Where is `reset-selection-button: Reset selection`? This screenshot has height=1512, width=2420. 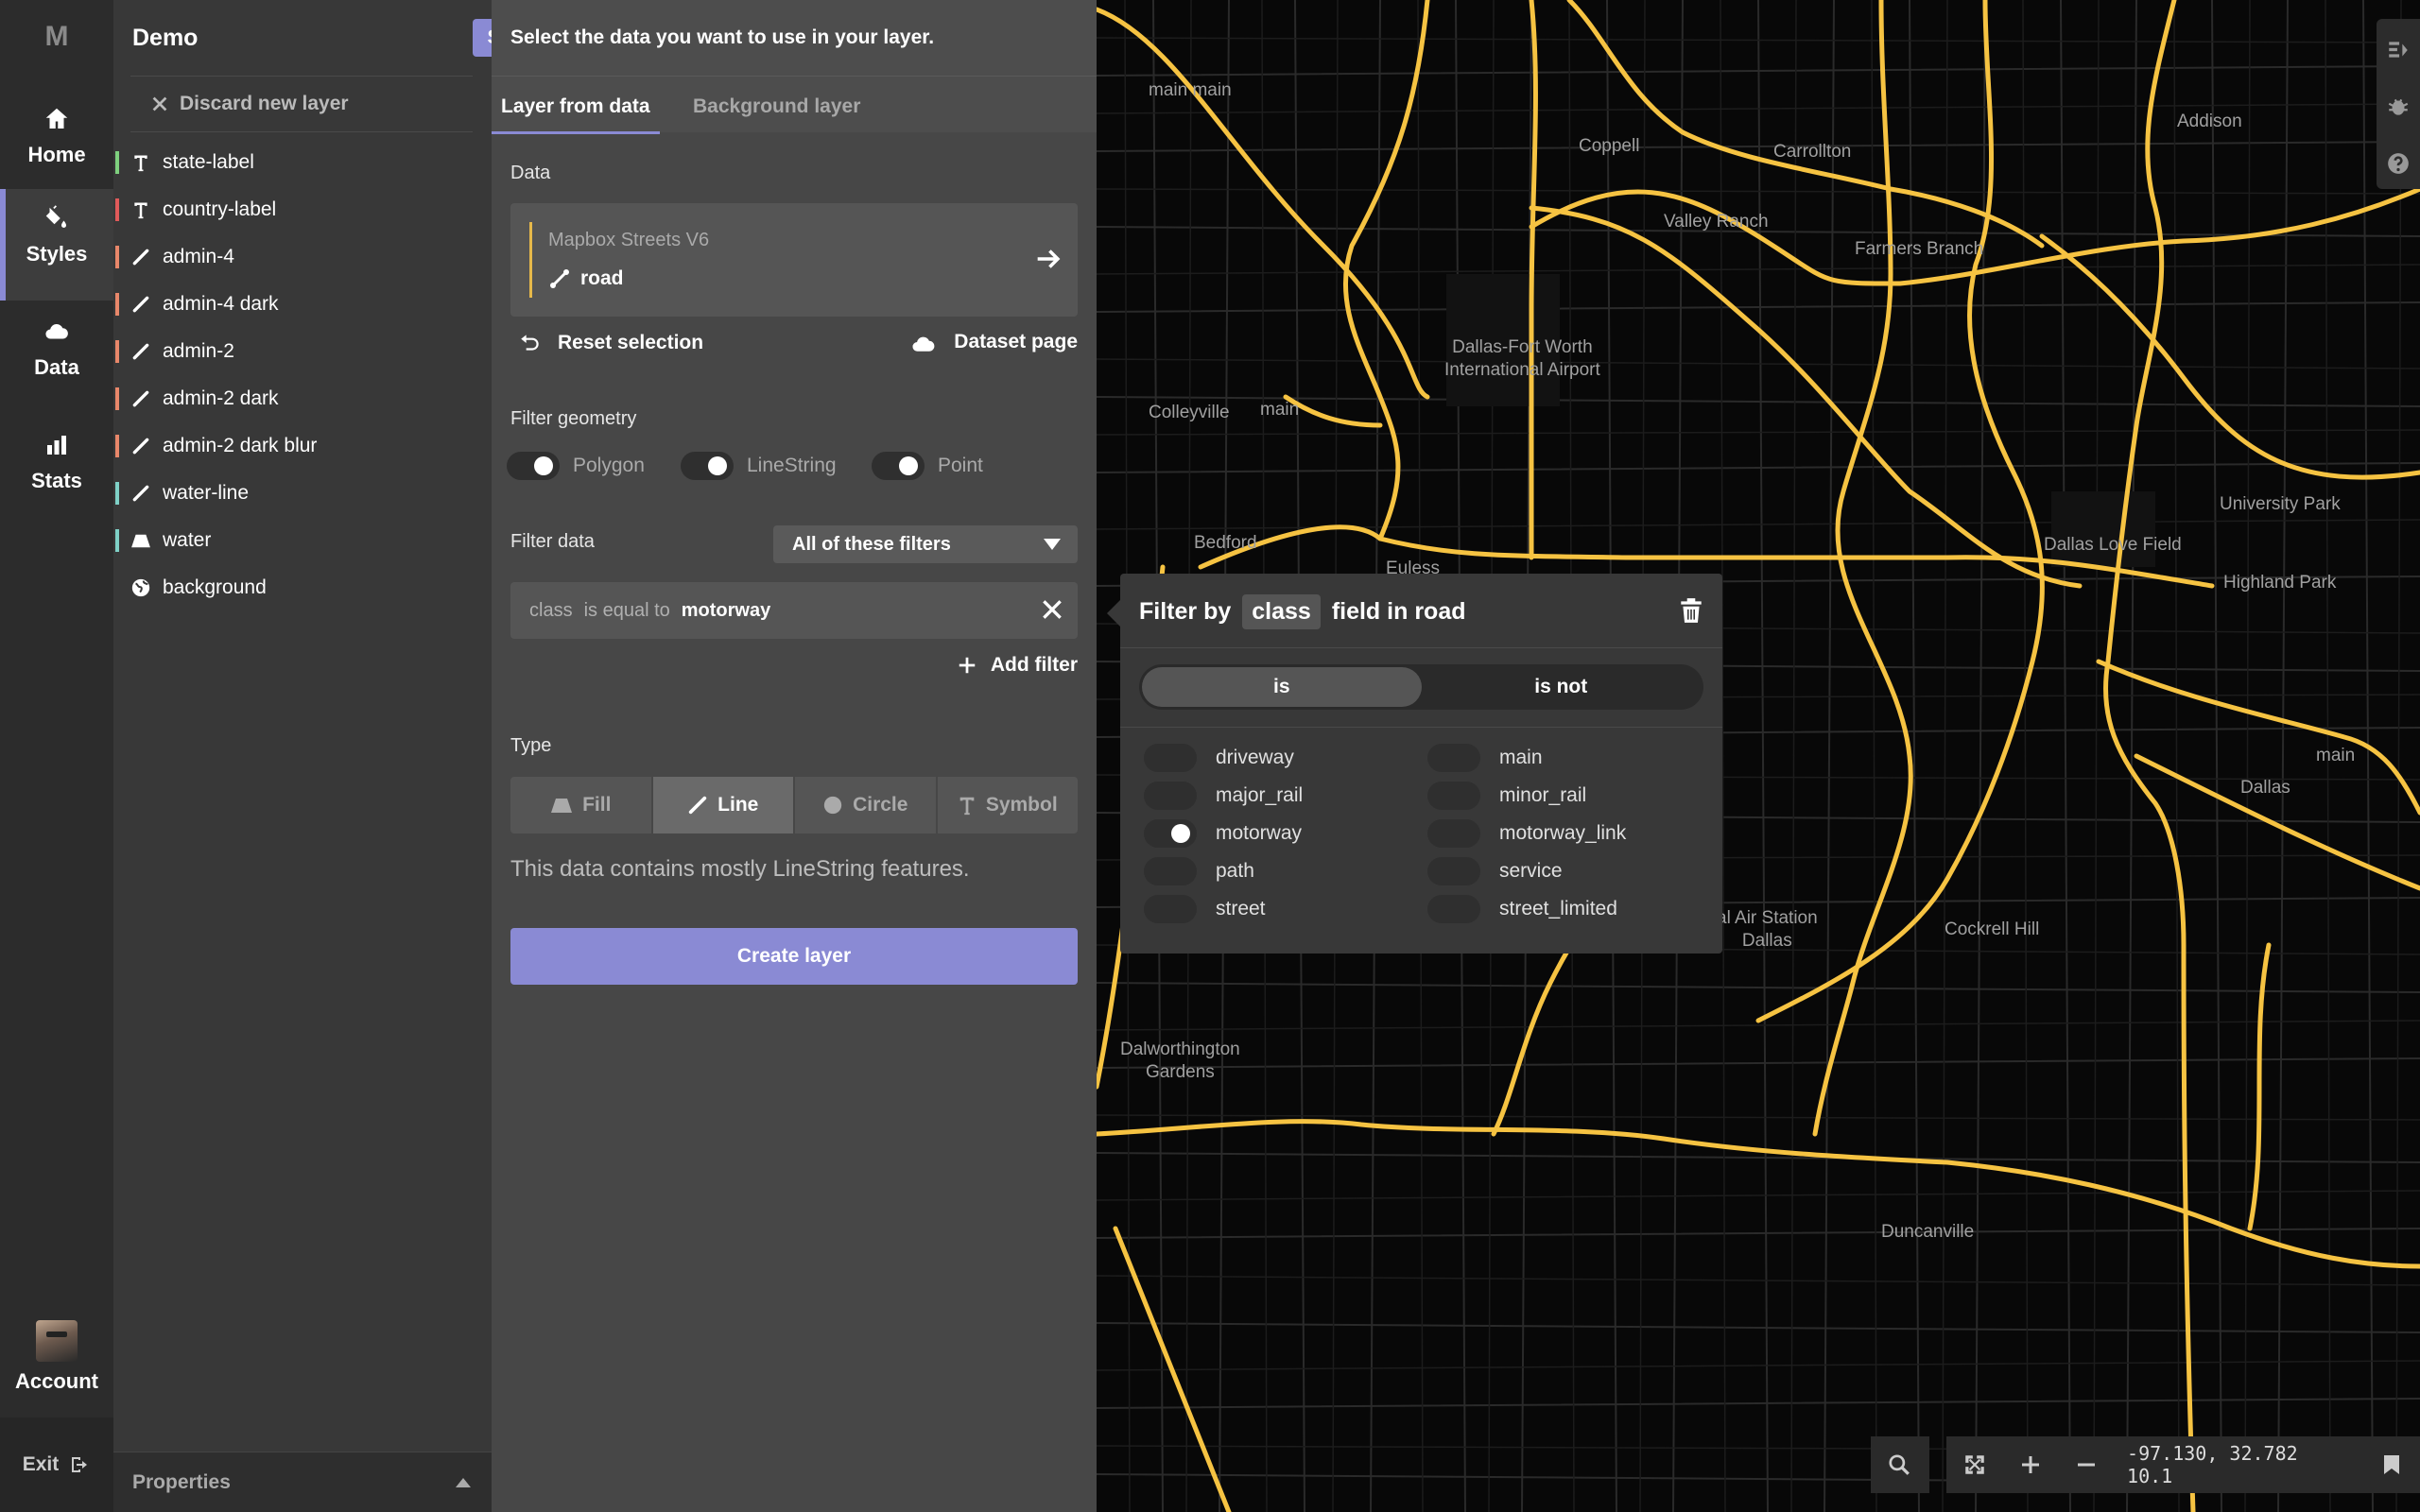 reset-selection-button: Reset selection is located at coordinates (610, 343).